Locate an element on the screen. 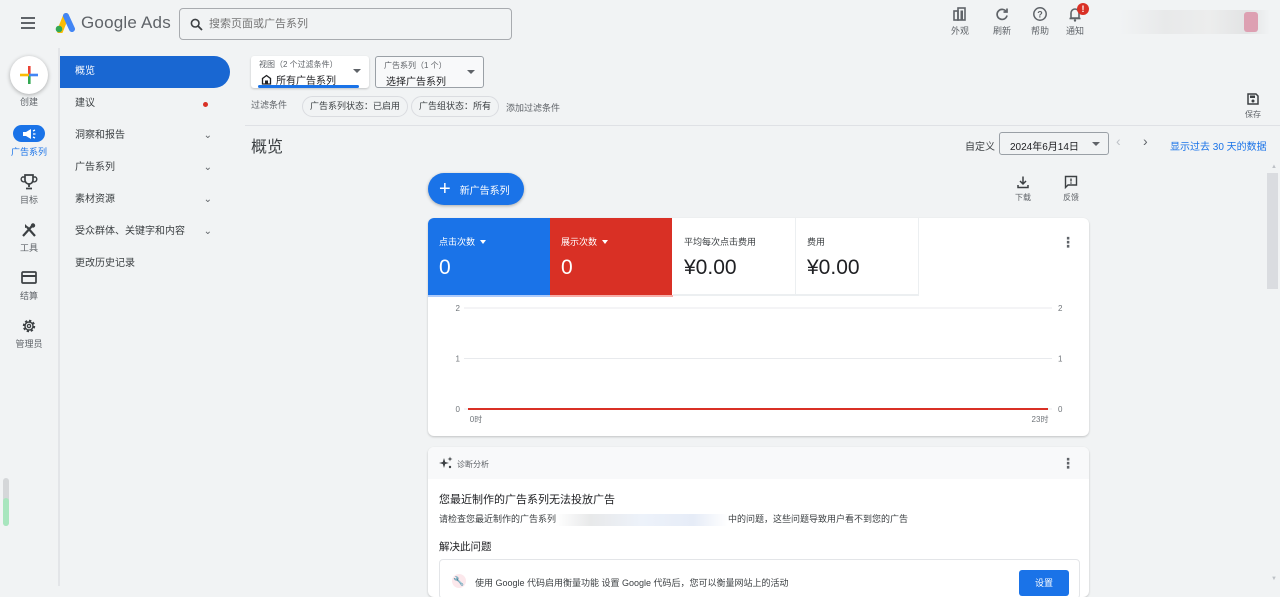 The image size is (1280, 597). gear-icon is located at coordinates (29, 326).